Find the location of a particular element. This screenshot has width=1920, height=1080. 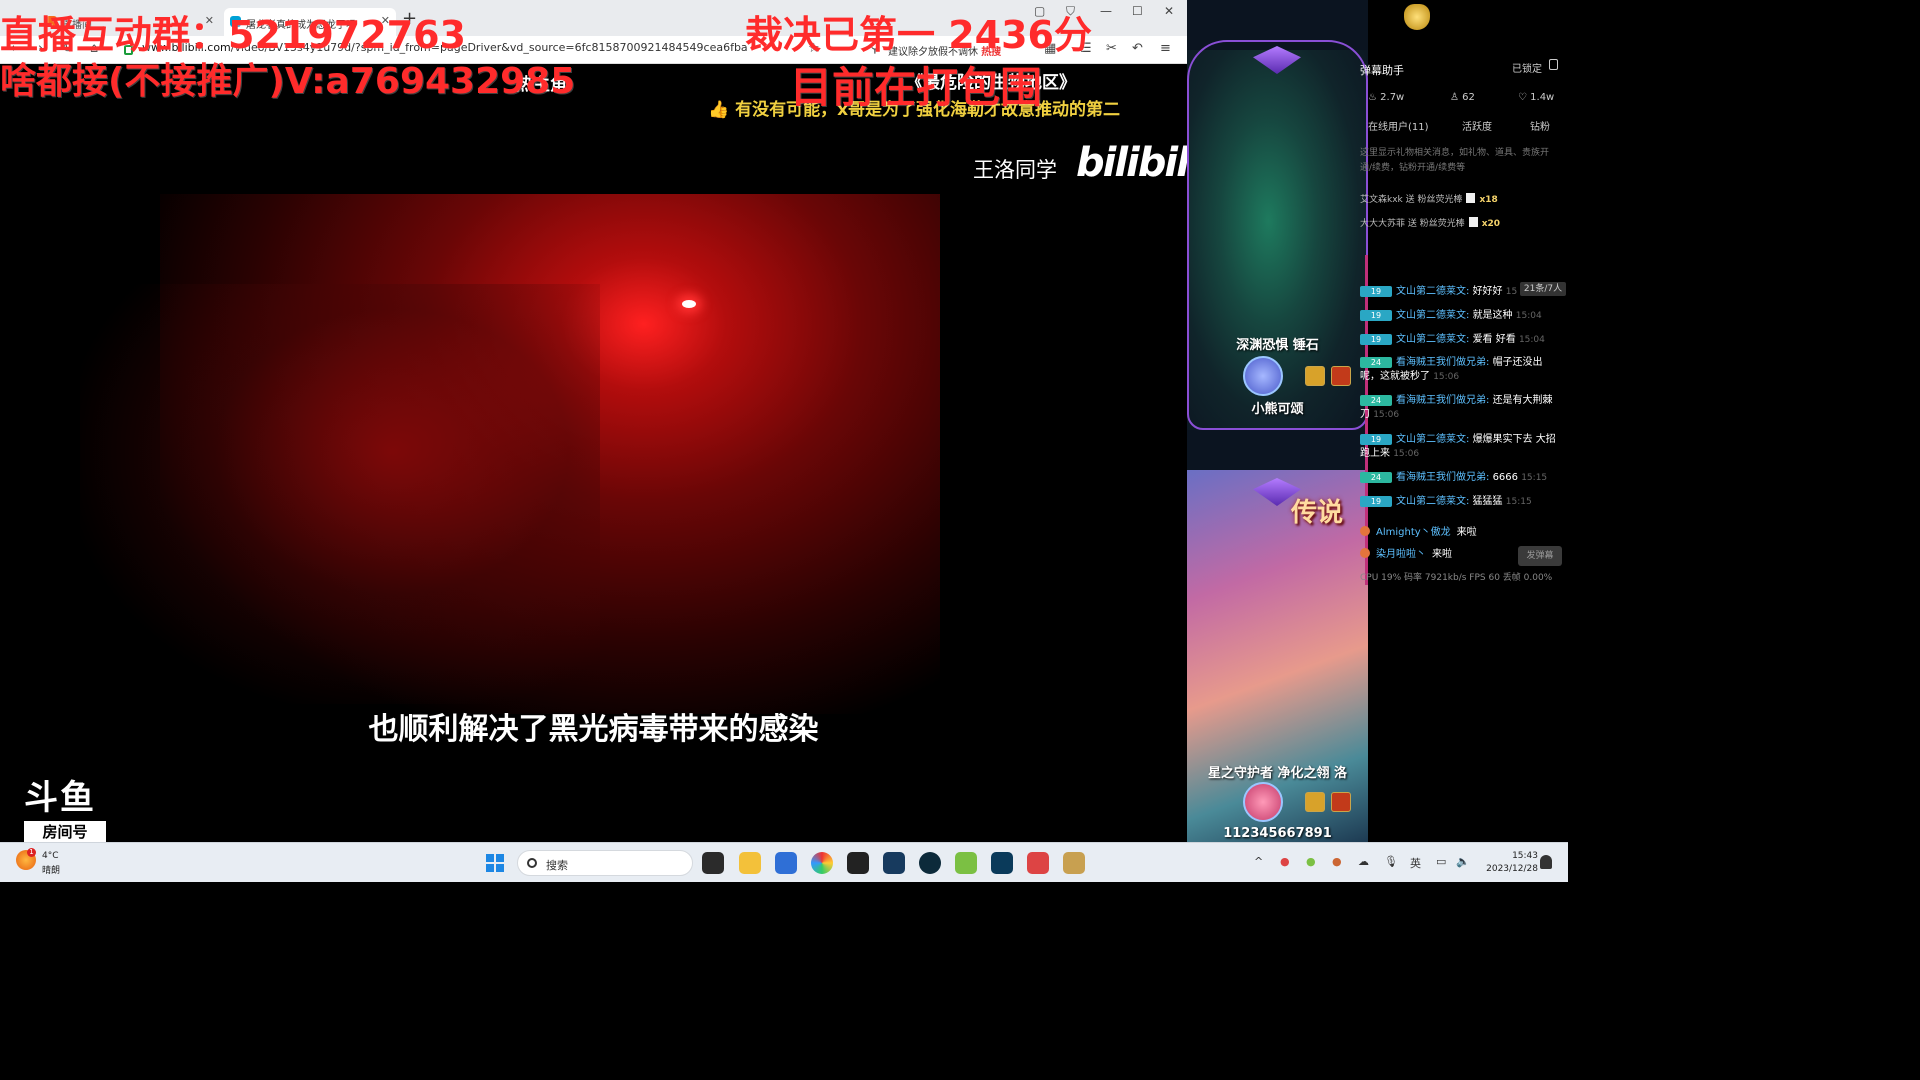

close-window-icon: ✕ is located at coordinates (1169, 11).